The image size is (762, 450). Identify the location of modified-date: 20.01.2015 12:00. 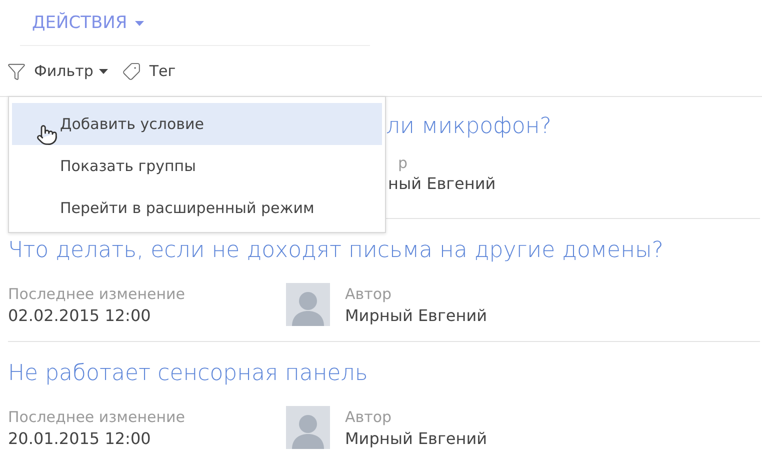
(80, 439).